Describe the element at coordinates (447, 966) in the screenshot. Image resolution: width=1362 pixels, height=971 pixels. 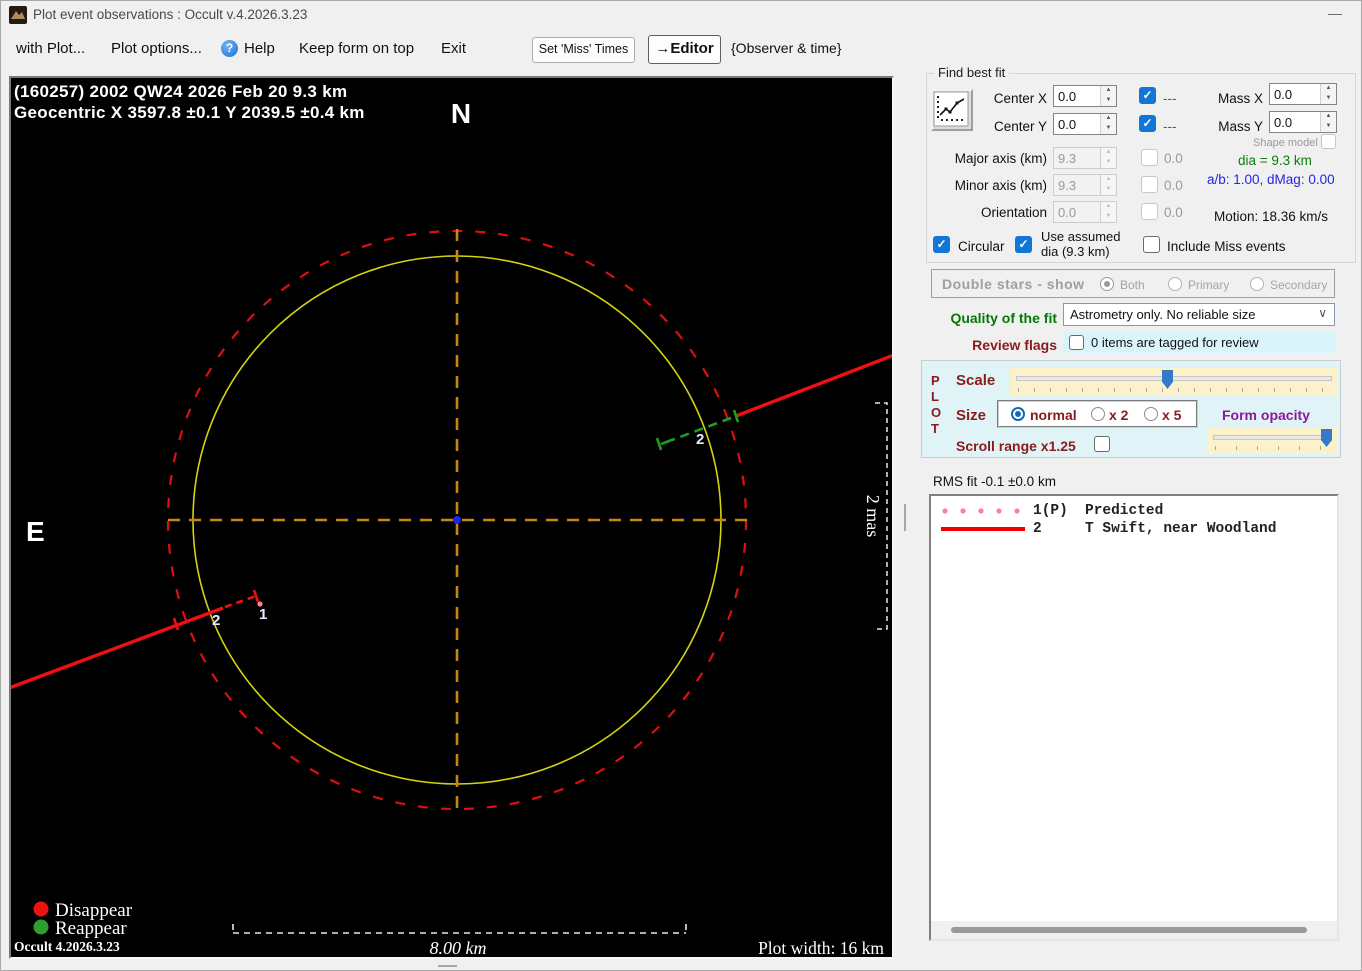
I see `horizontal-splitter-handle` at that location.